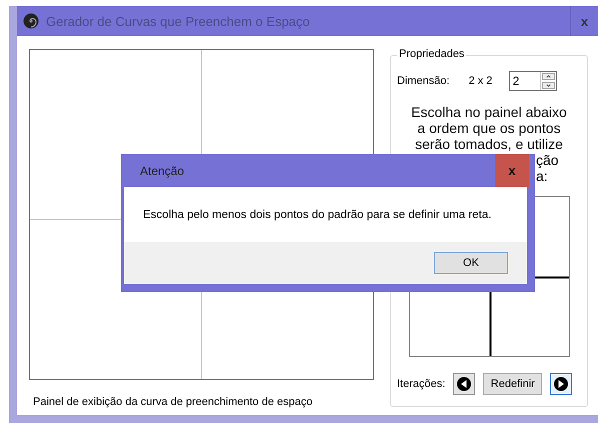 This screenshot has width=598, height=423. Describe the element at coordinates (431, 54) in the screenshot. I see `group-title: Propriedades` at that location.